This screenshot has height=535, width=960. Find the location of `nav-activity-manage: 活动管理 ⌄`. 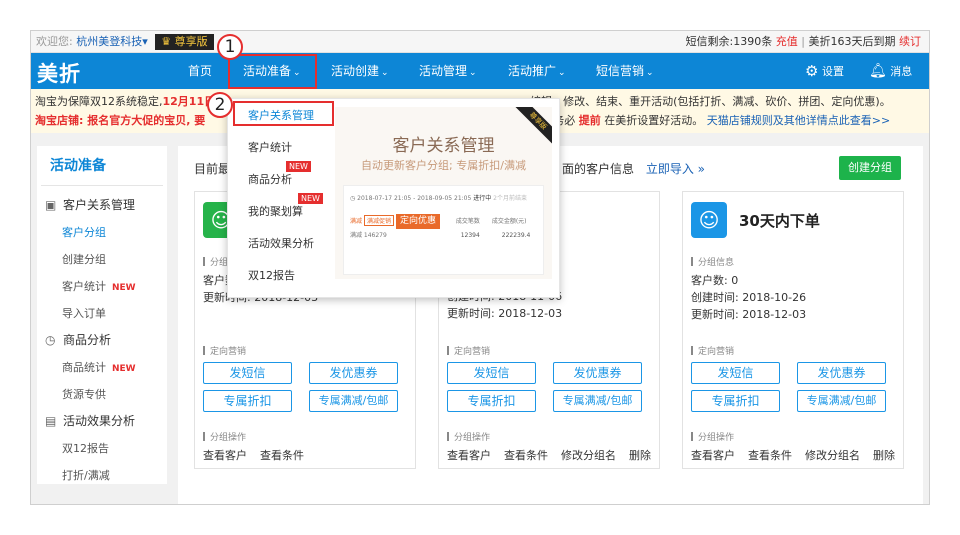

nav-activity-manage: 活动管理 ⌄ is located at coordinates (448, 71).